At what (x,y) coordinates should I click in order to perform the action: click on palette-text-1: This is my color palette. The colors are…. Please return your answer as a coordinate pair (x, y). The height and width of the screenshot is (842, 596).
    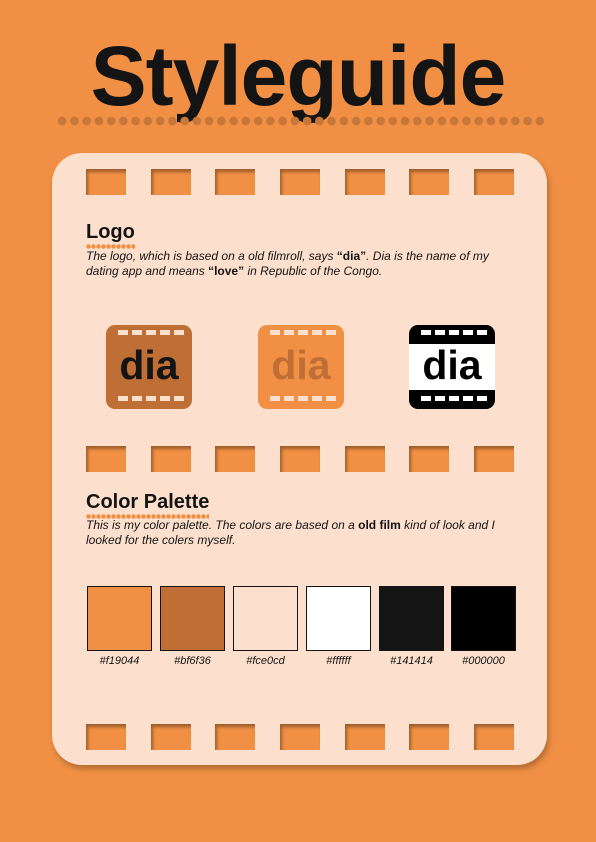
    Looking at the image, I should click on (222, 525).